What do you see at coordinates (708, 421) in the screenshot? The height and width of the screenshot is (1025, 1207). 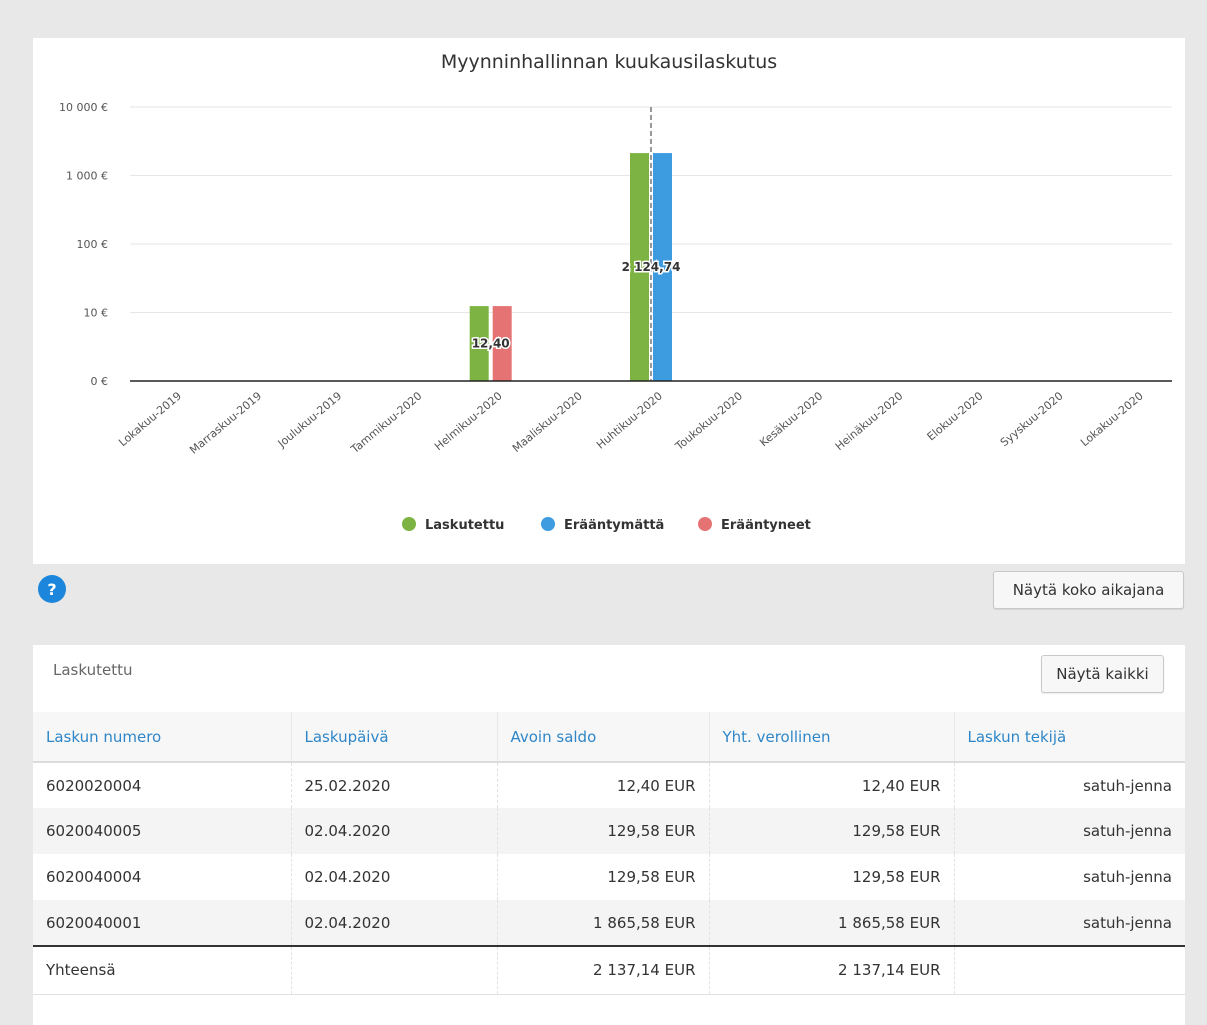 I see `x-tick-label: Toukokuu-2020` at bounding box center [708, 421].